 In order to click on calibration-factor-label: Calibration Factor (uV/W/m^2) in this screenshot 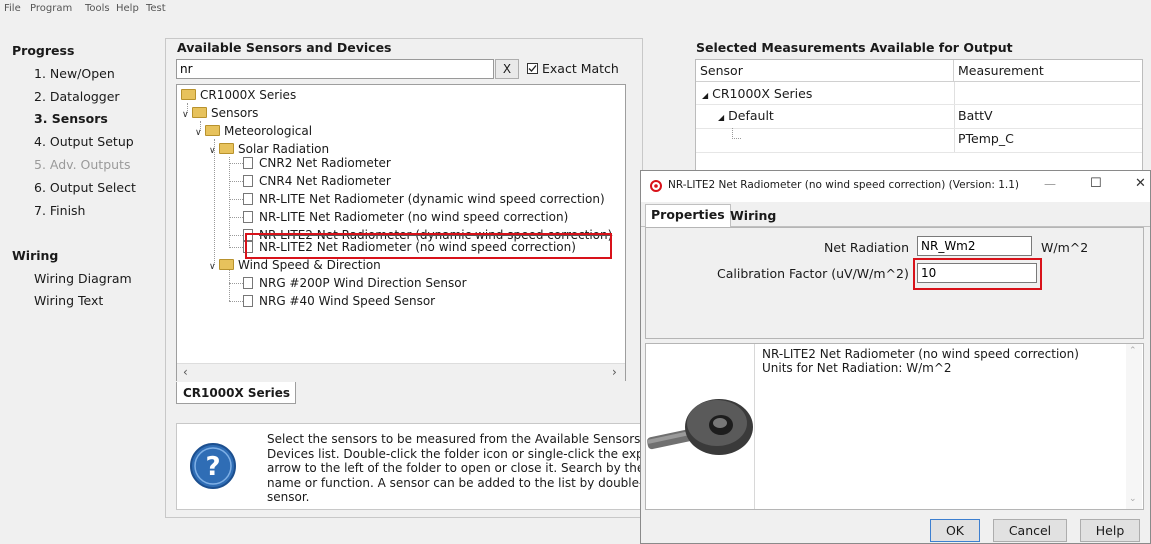, I will do `click(813, 273)`.